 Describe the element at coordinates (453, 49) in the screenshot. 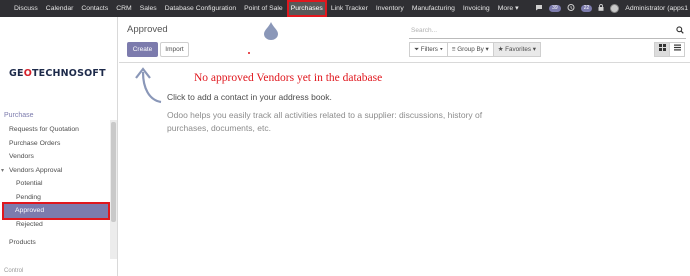

I see `group-icon: ≡` at that location.